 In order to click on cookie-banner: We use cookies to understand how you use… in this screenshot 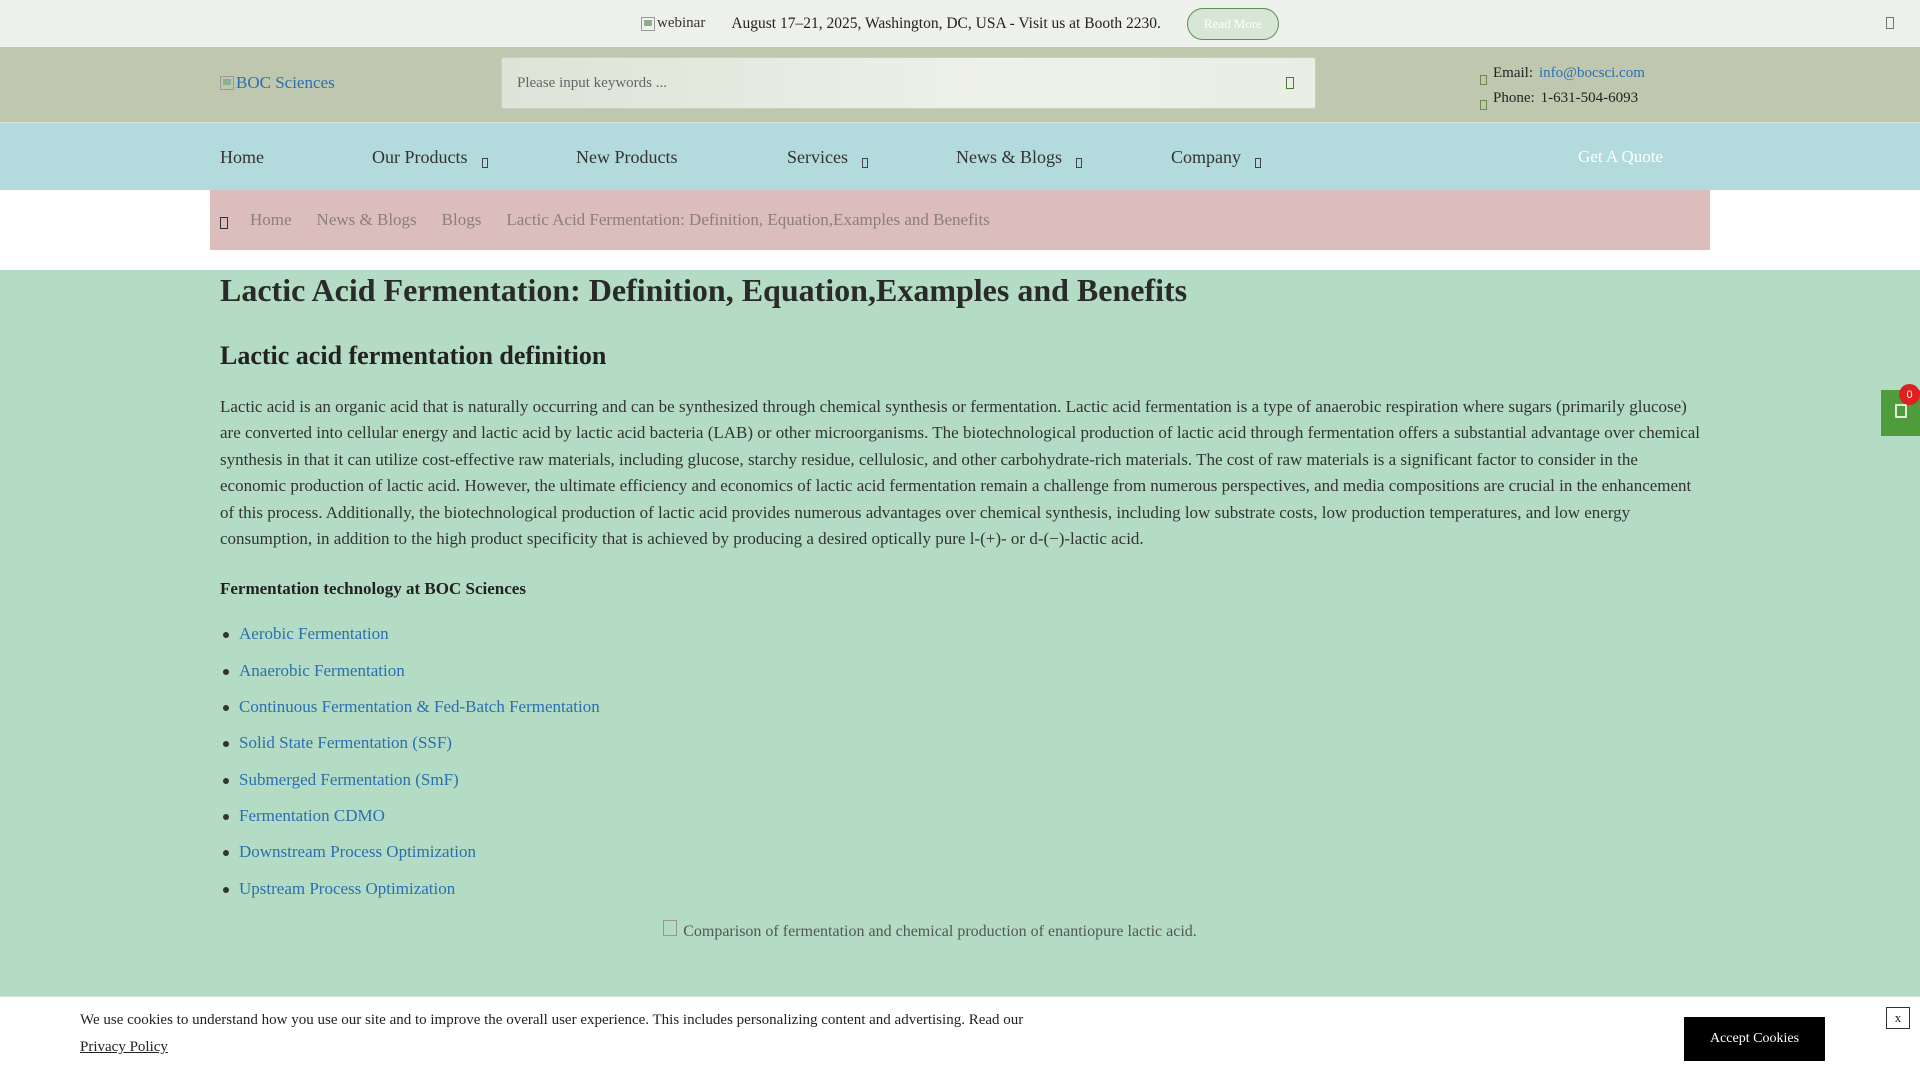, I will do `click(960, 1038)`.